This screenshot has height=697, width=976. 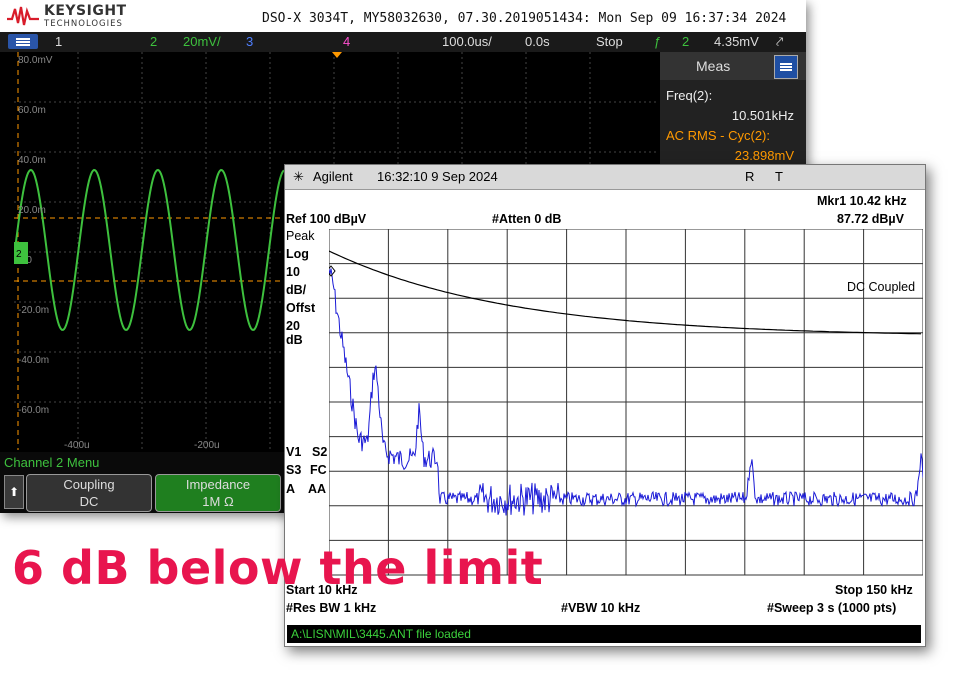 What do you see at coordinates (19, 254) in the screenshot?
I see `svg-text: 2` at bounding box center [19, 254].